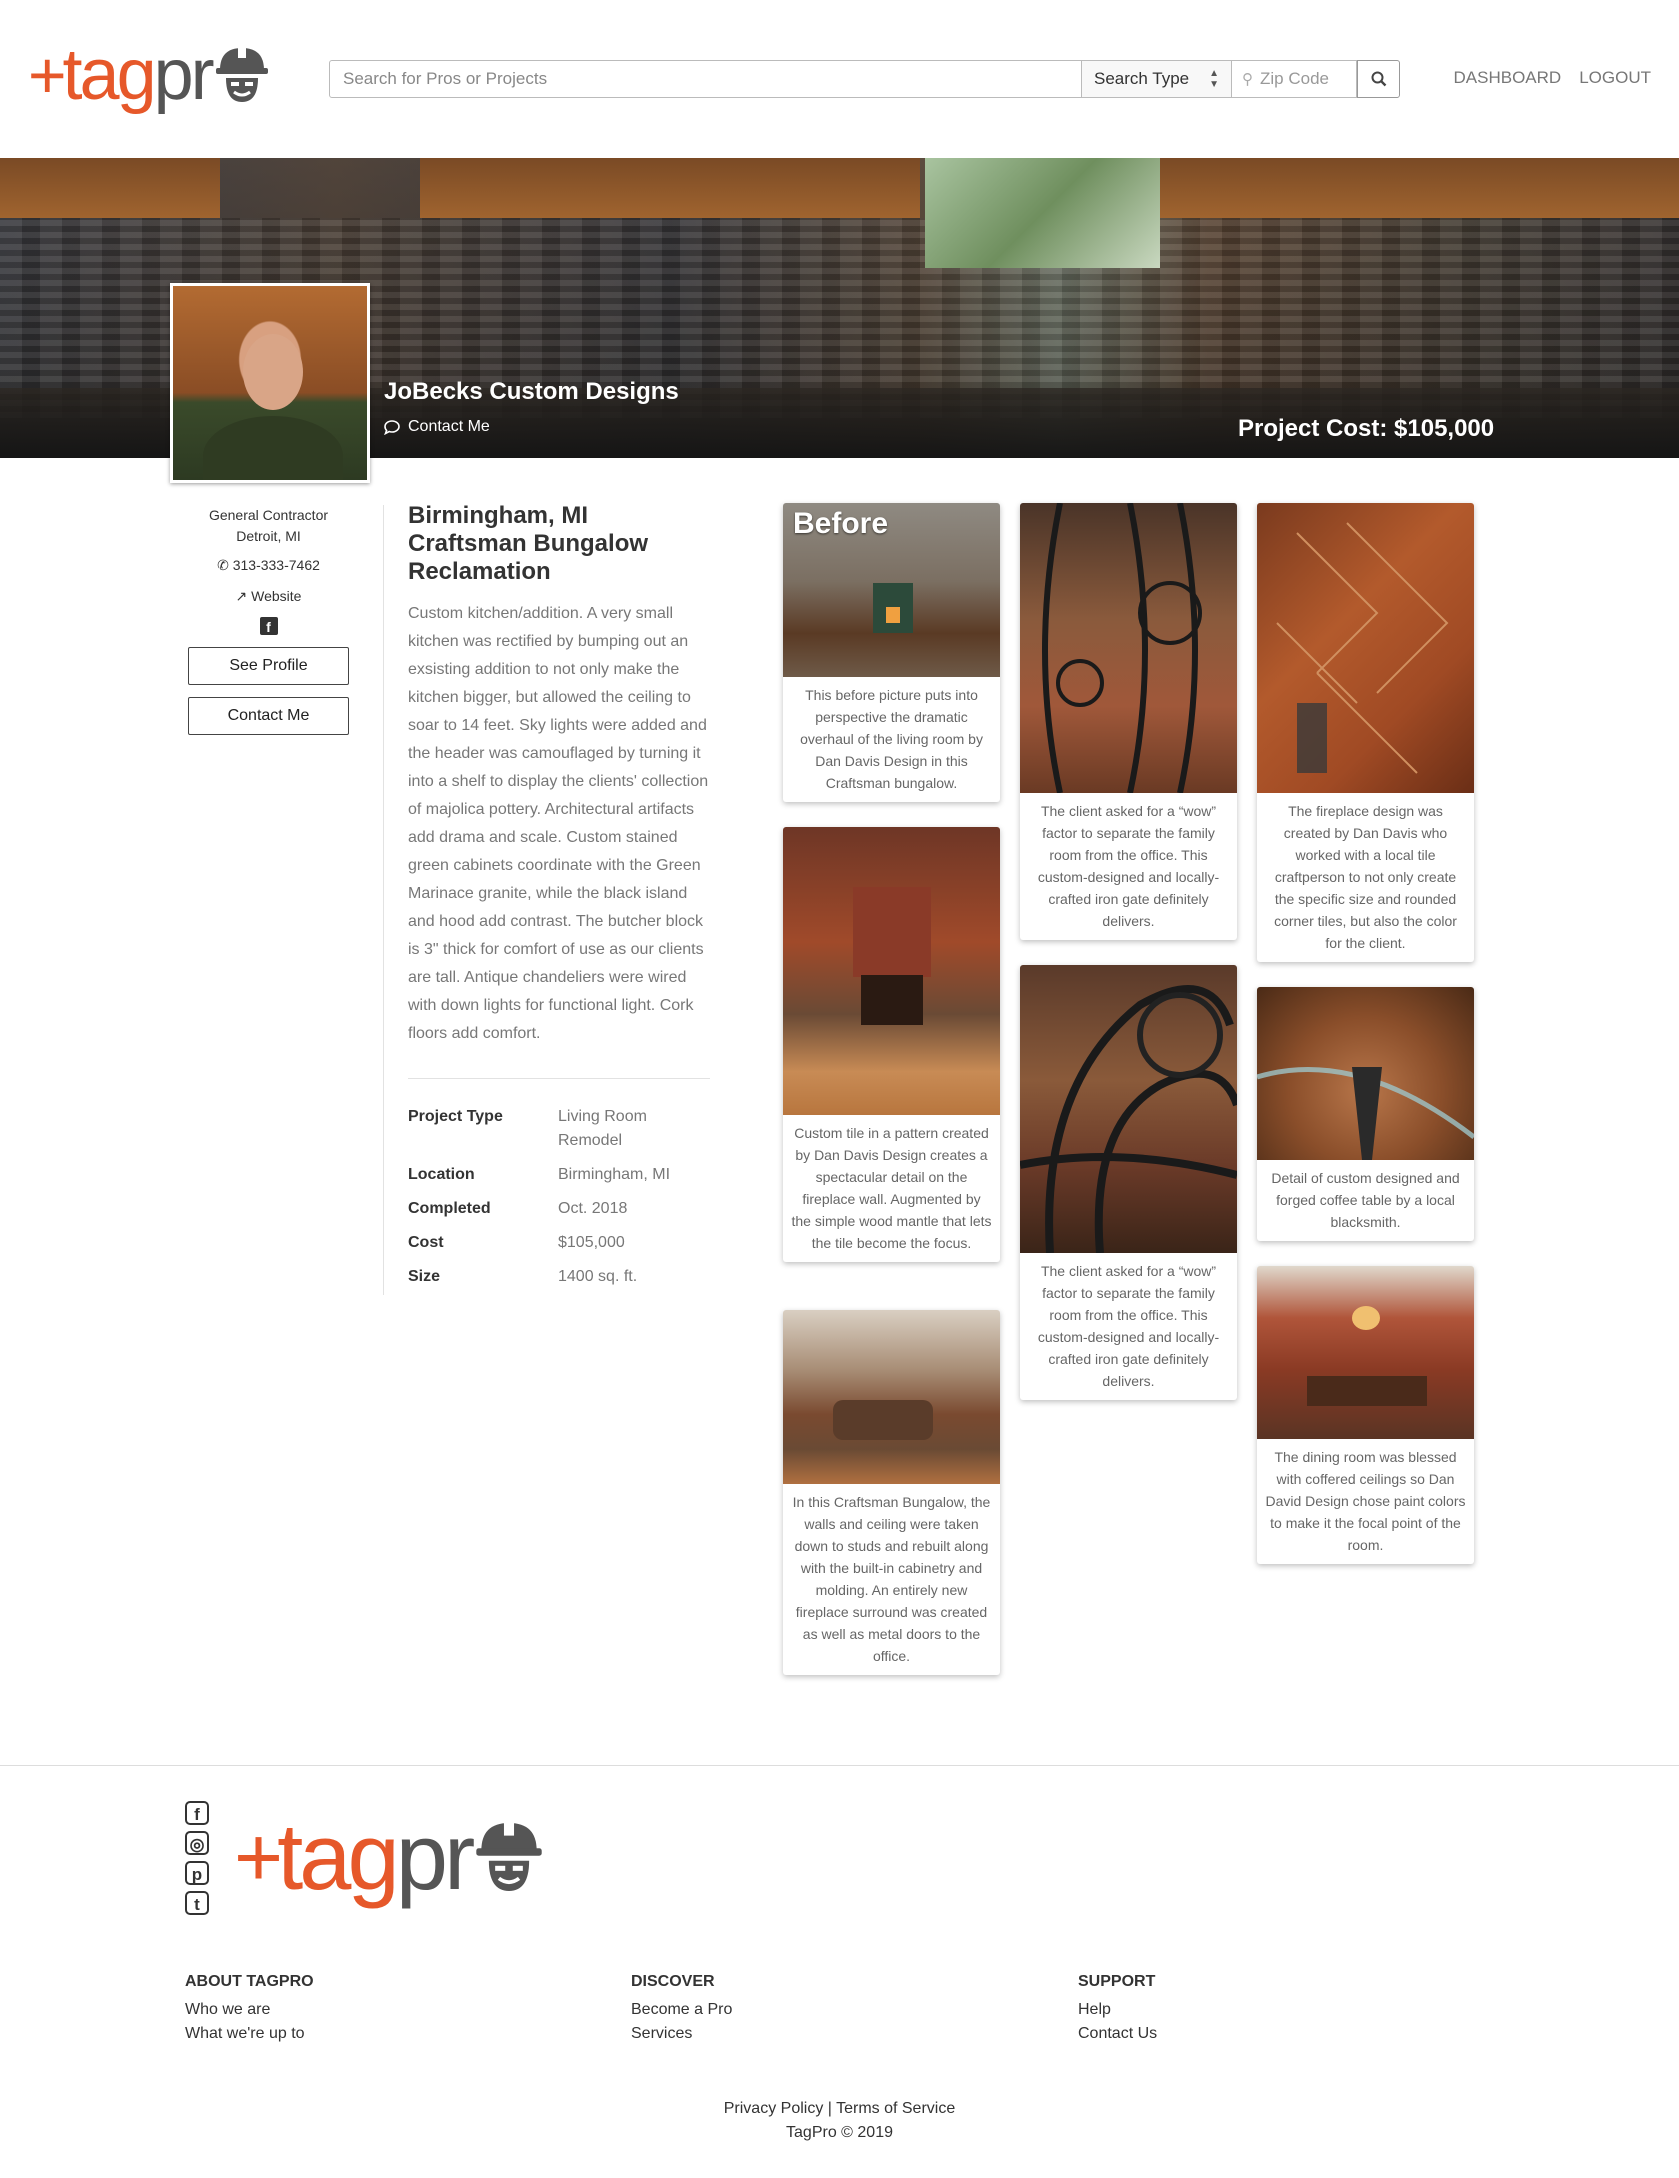 Image resolution: width=1679 pixels, height=2178 pixels. I want to click on footer-support-heading: SUPPORT, so click(1117, 1981).